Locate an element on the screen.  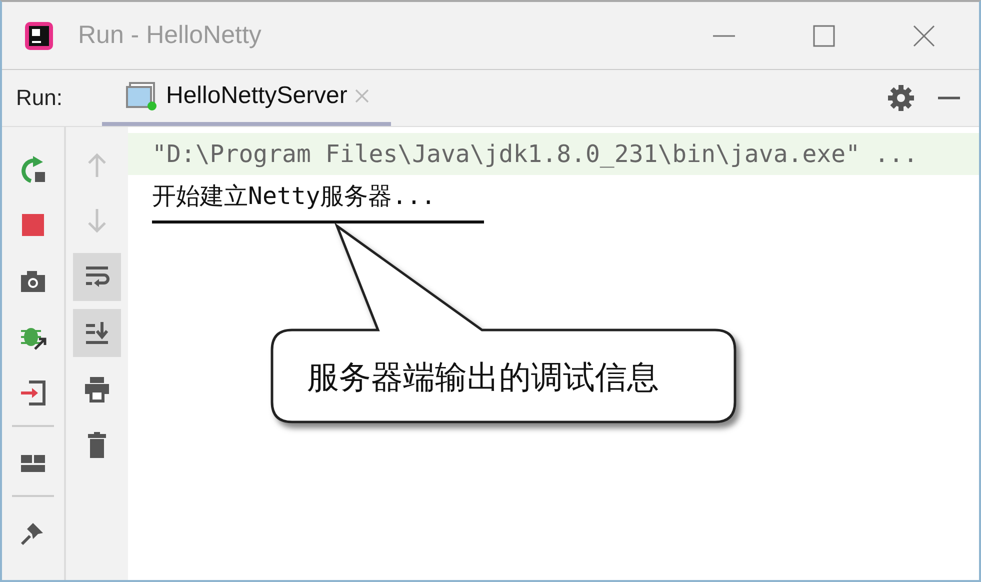
stop-icon is located at coordinates (33, 225).